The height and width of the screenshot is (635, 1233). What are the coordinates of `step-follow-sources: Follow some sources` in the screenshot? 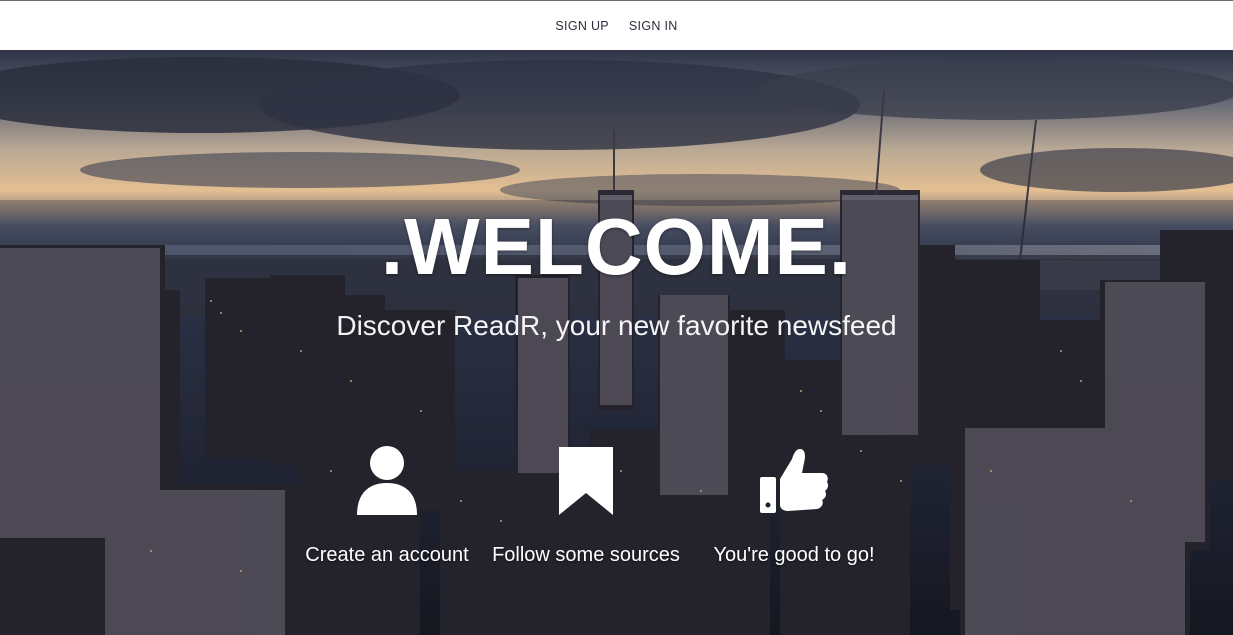 It's located at (586, 506).